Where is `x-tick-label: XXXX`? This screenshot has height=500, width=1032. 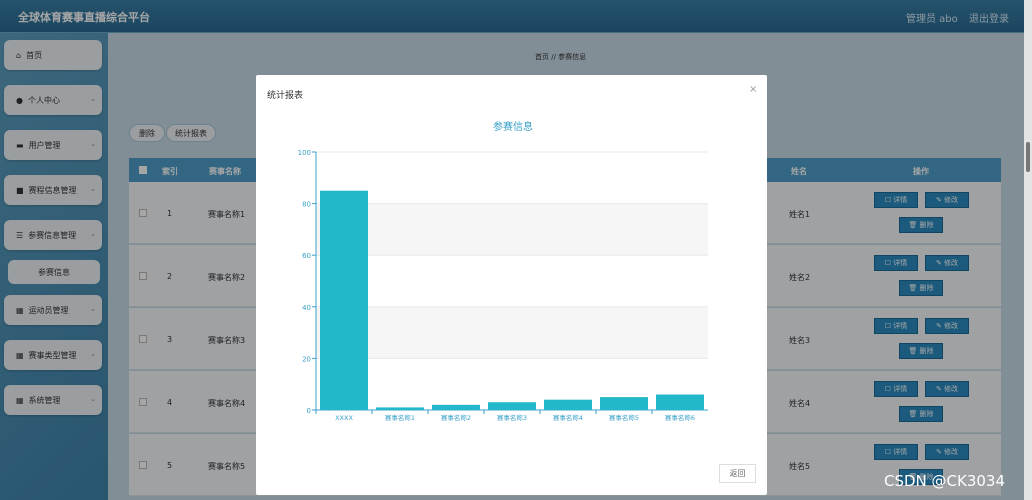
x-tick-label: XXXX is located at coordinates (344, 418).